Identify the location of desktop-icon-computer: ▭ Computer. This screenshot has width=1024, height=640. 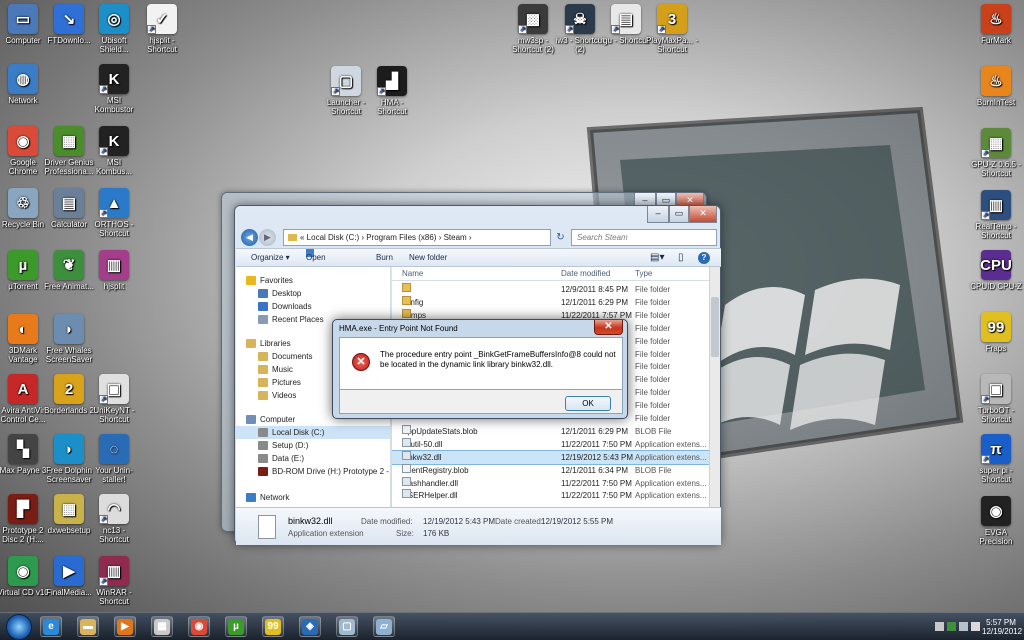
(24, 24).